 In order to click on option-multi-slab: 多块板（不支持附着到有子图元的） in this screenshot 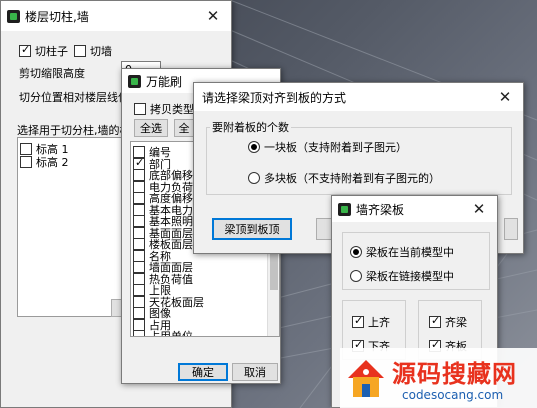, I will do `click(344, 178)`.